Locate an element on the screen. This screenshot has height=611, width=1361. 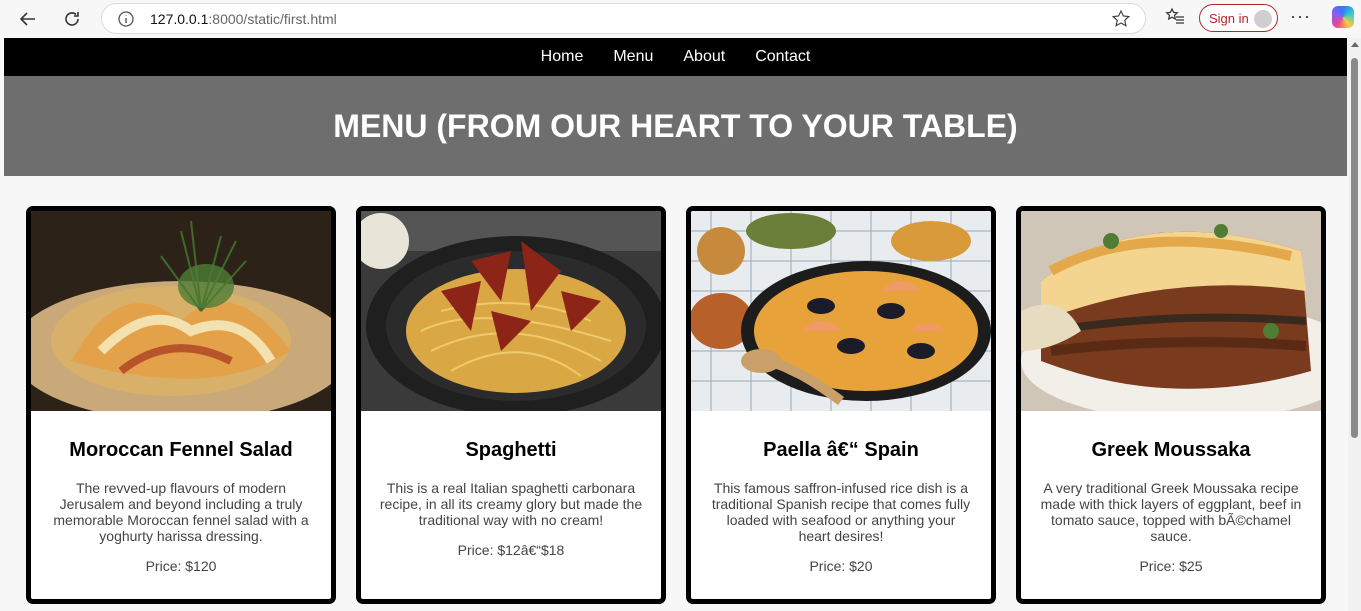
card-title: Spaghetti is located at coordinates (511, 450).